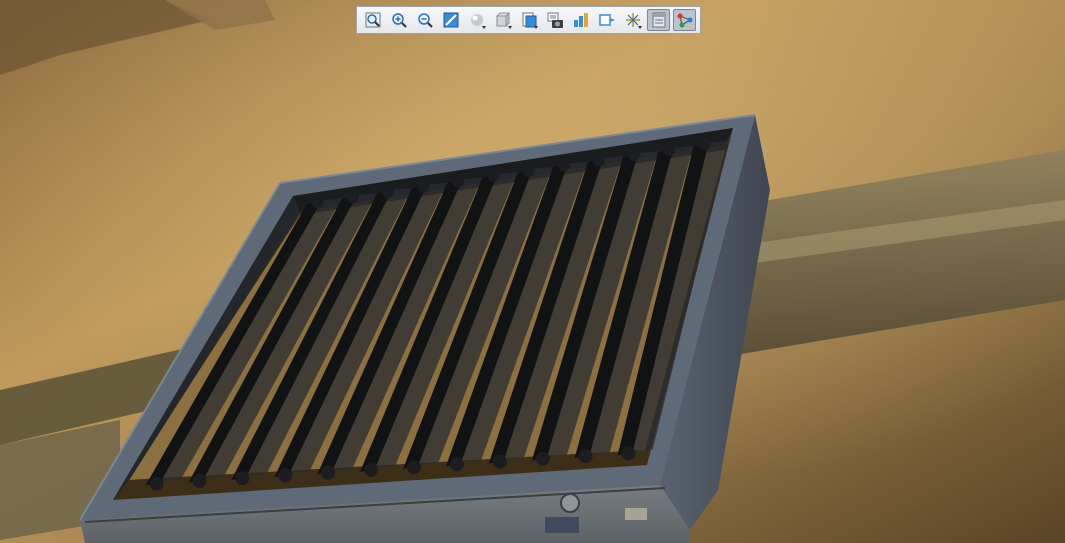 This screenshot has width=1065, height=543. I want to click on display-pane-button, so click(658, 20).